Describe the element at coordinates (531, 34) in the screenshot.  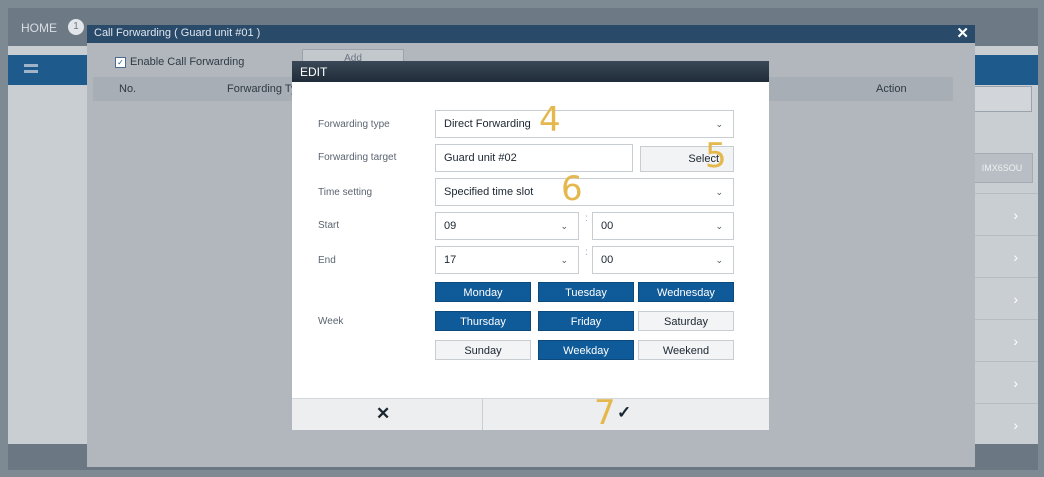
I see `dialog-titlebar: Call Forwarding ( Guard unit #01 ) ✕` at that location.